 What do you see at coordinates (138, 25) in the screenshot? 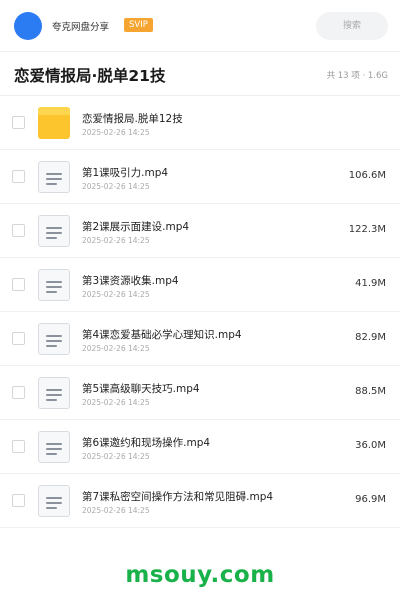
I see `svip-badge: SVIP` at bounding box center [138, 25].